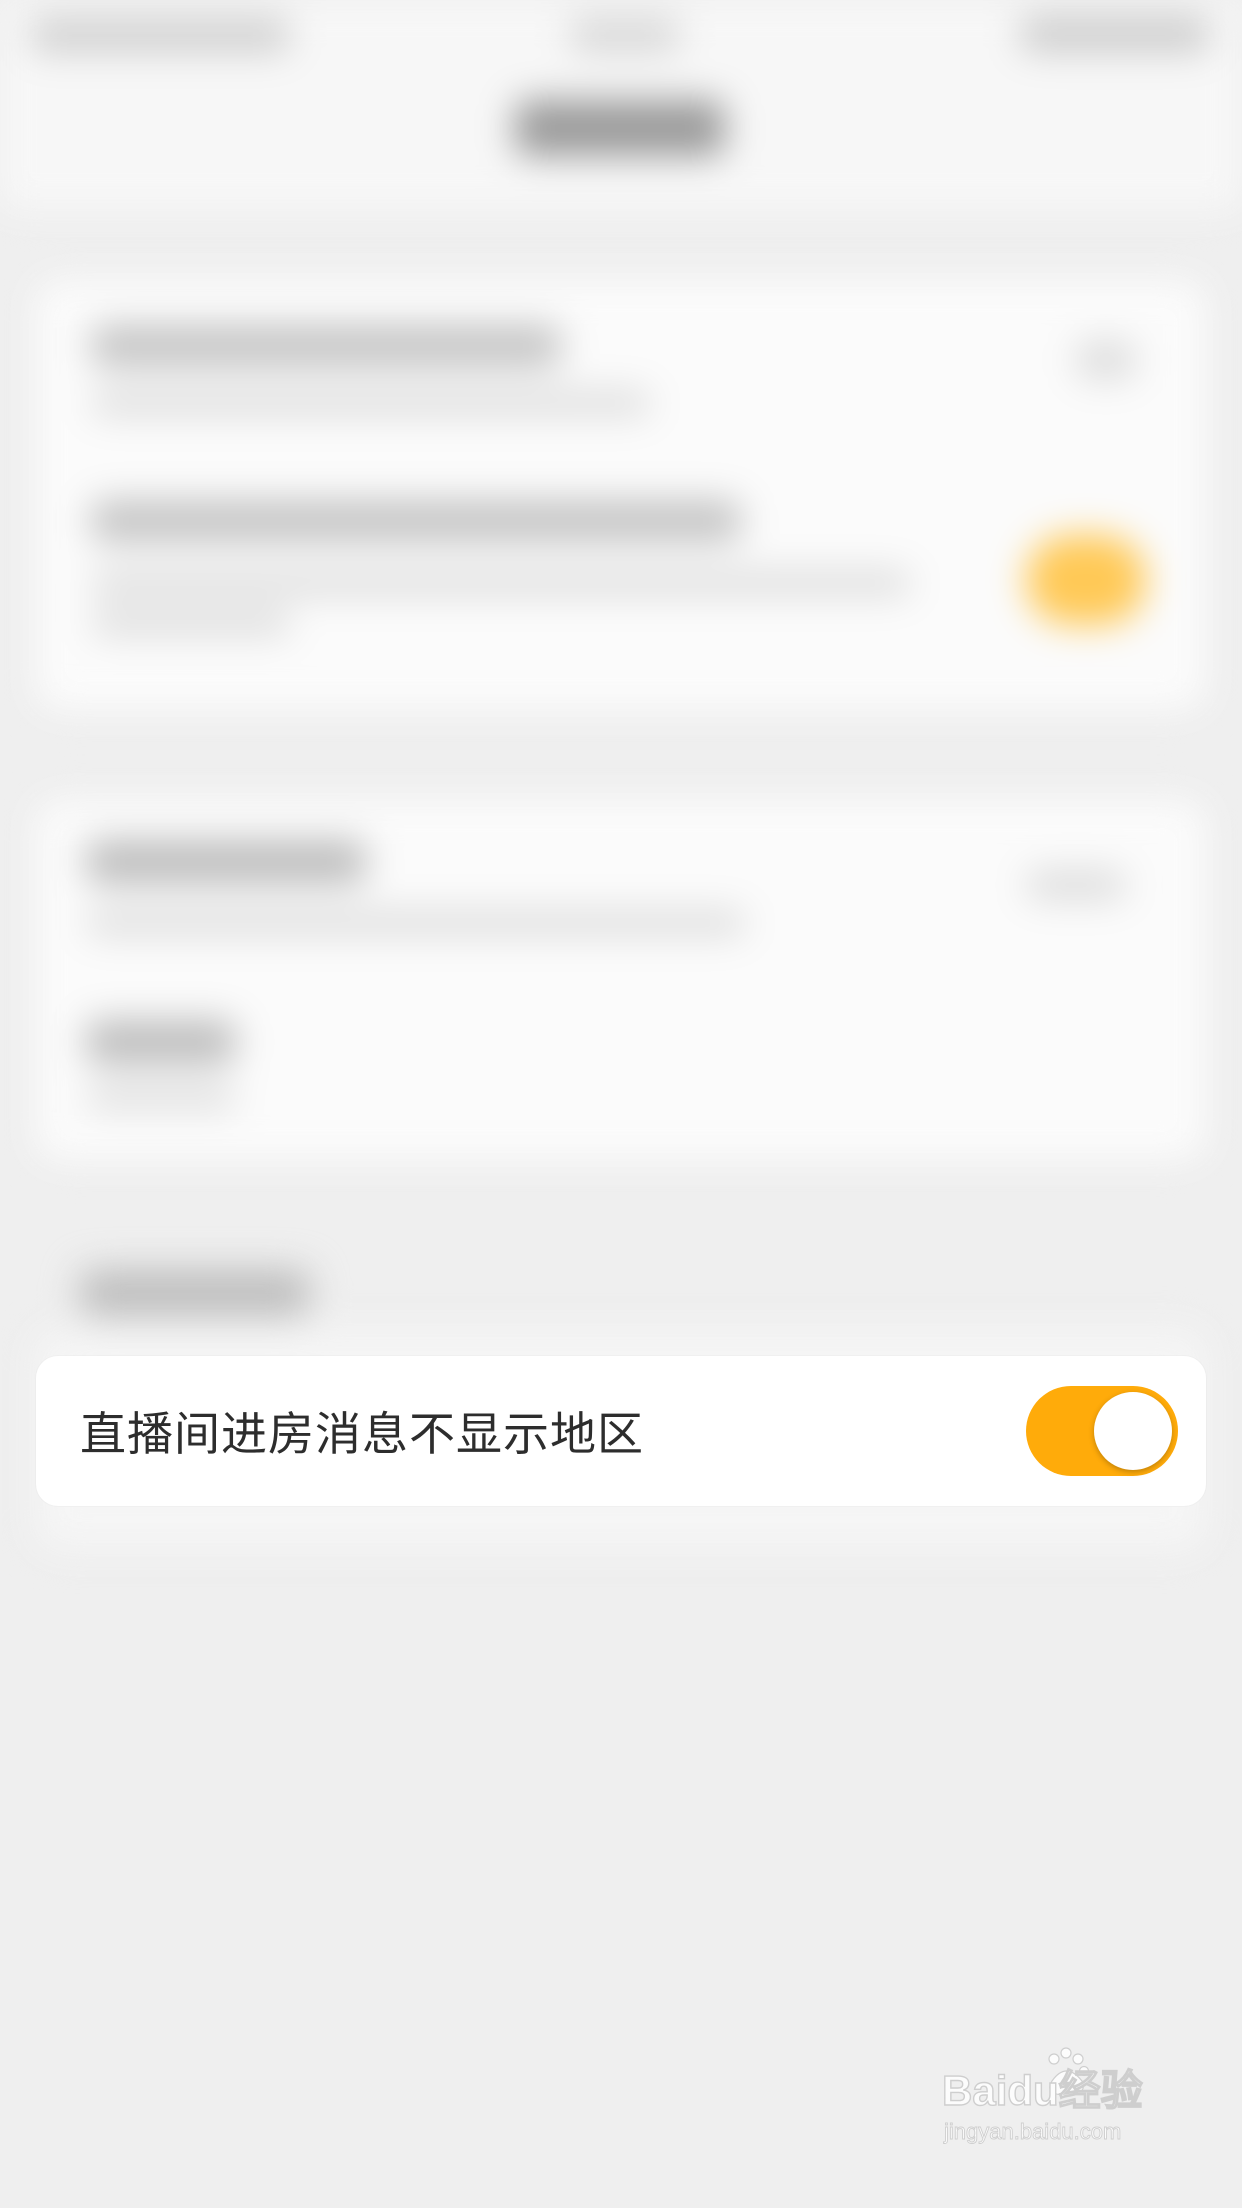  Describe the element at coordinates (621, 45) in the screenshot. I see `status-bar` at that location.